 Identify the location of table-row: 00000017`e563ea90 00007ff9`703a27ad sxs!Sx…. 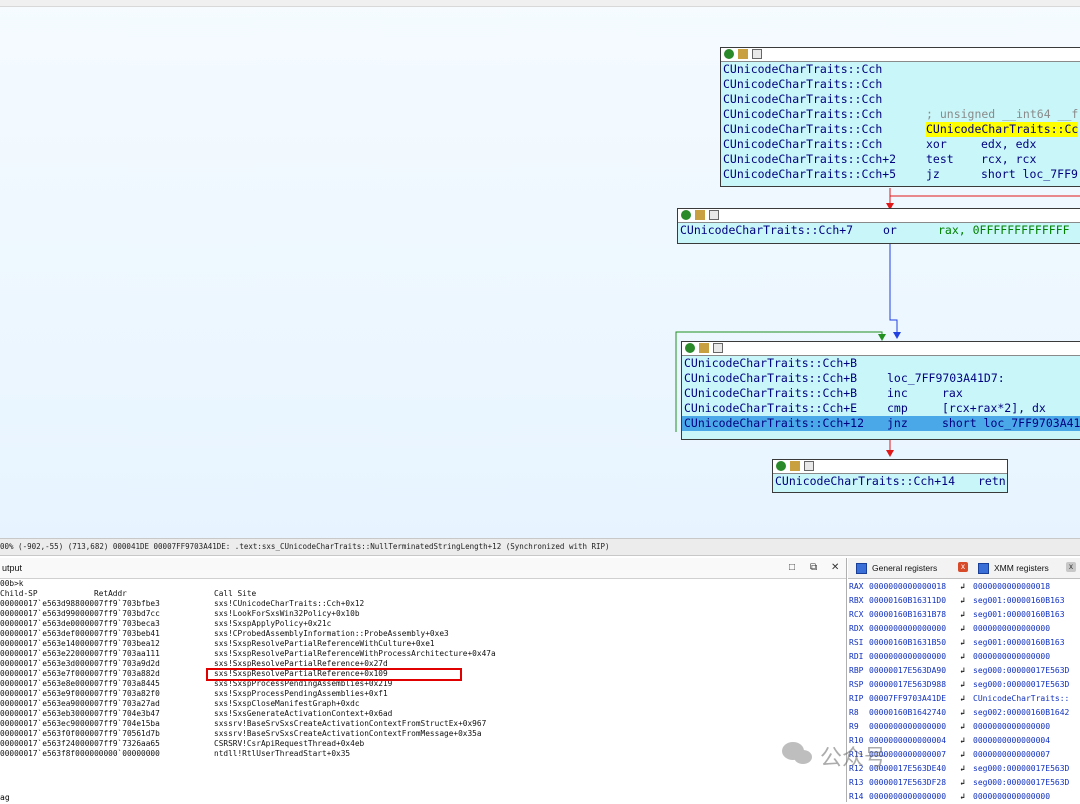
(423, 704).